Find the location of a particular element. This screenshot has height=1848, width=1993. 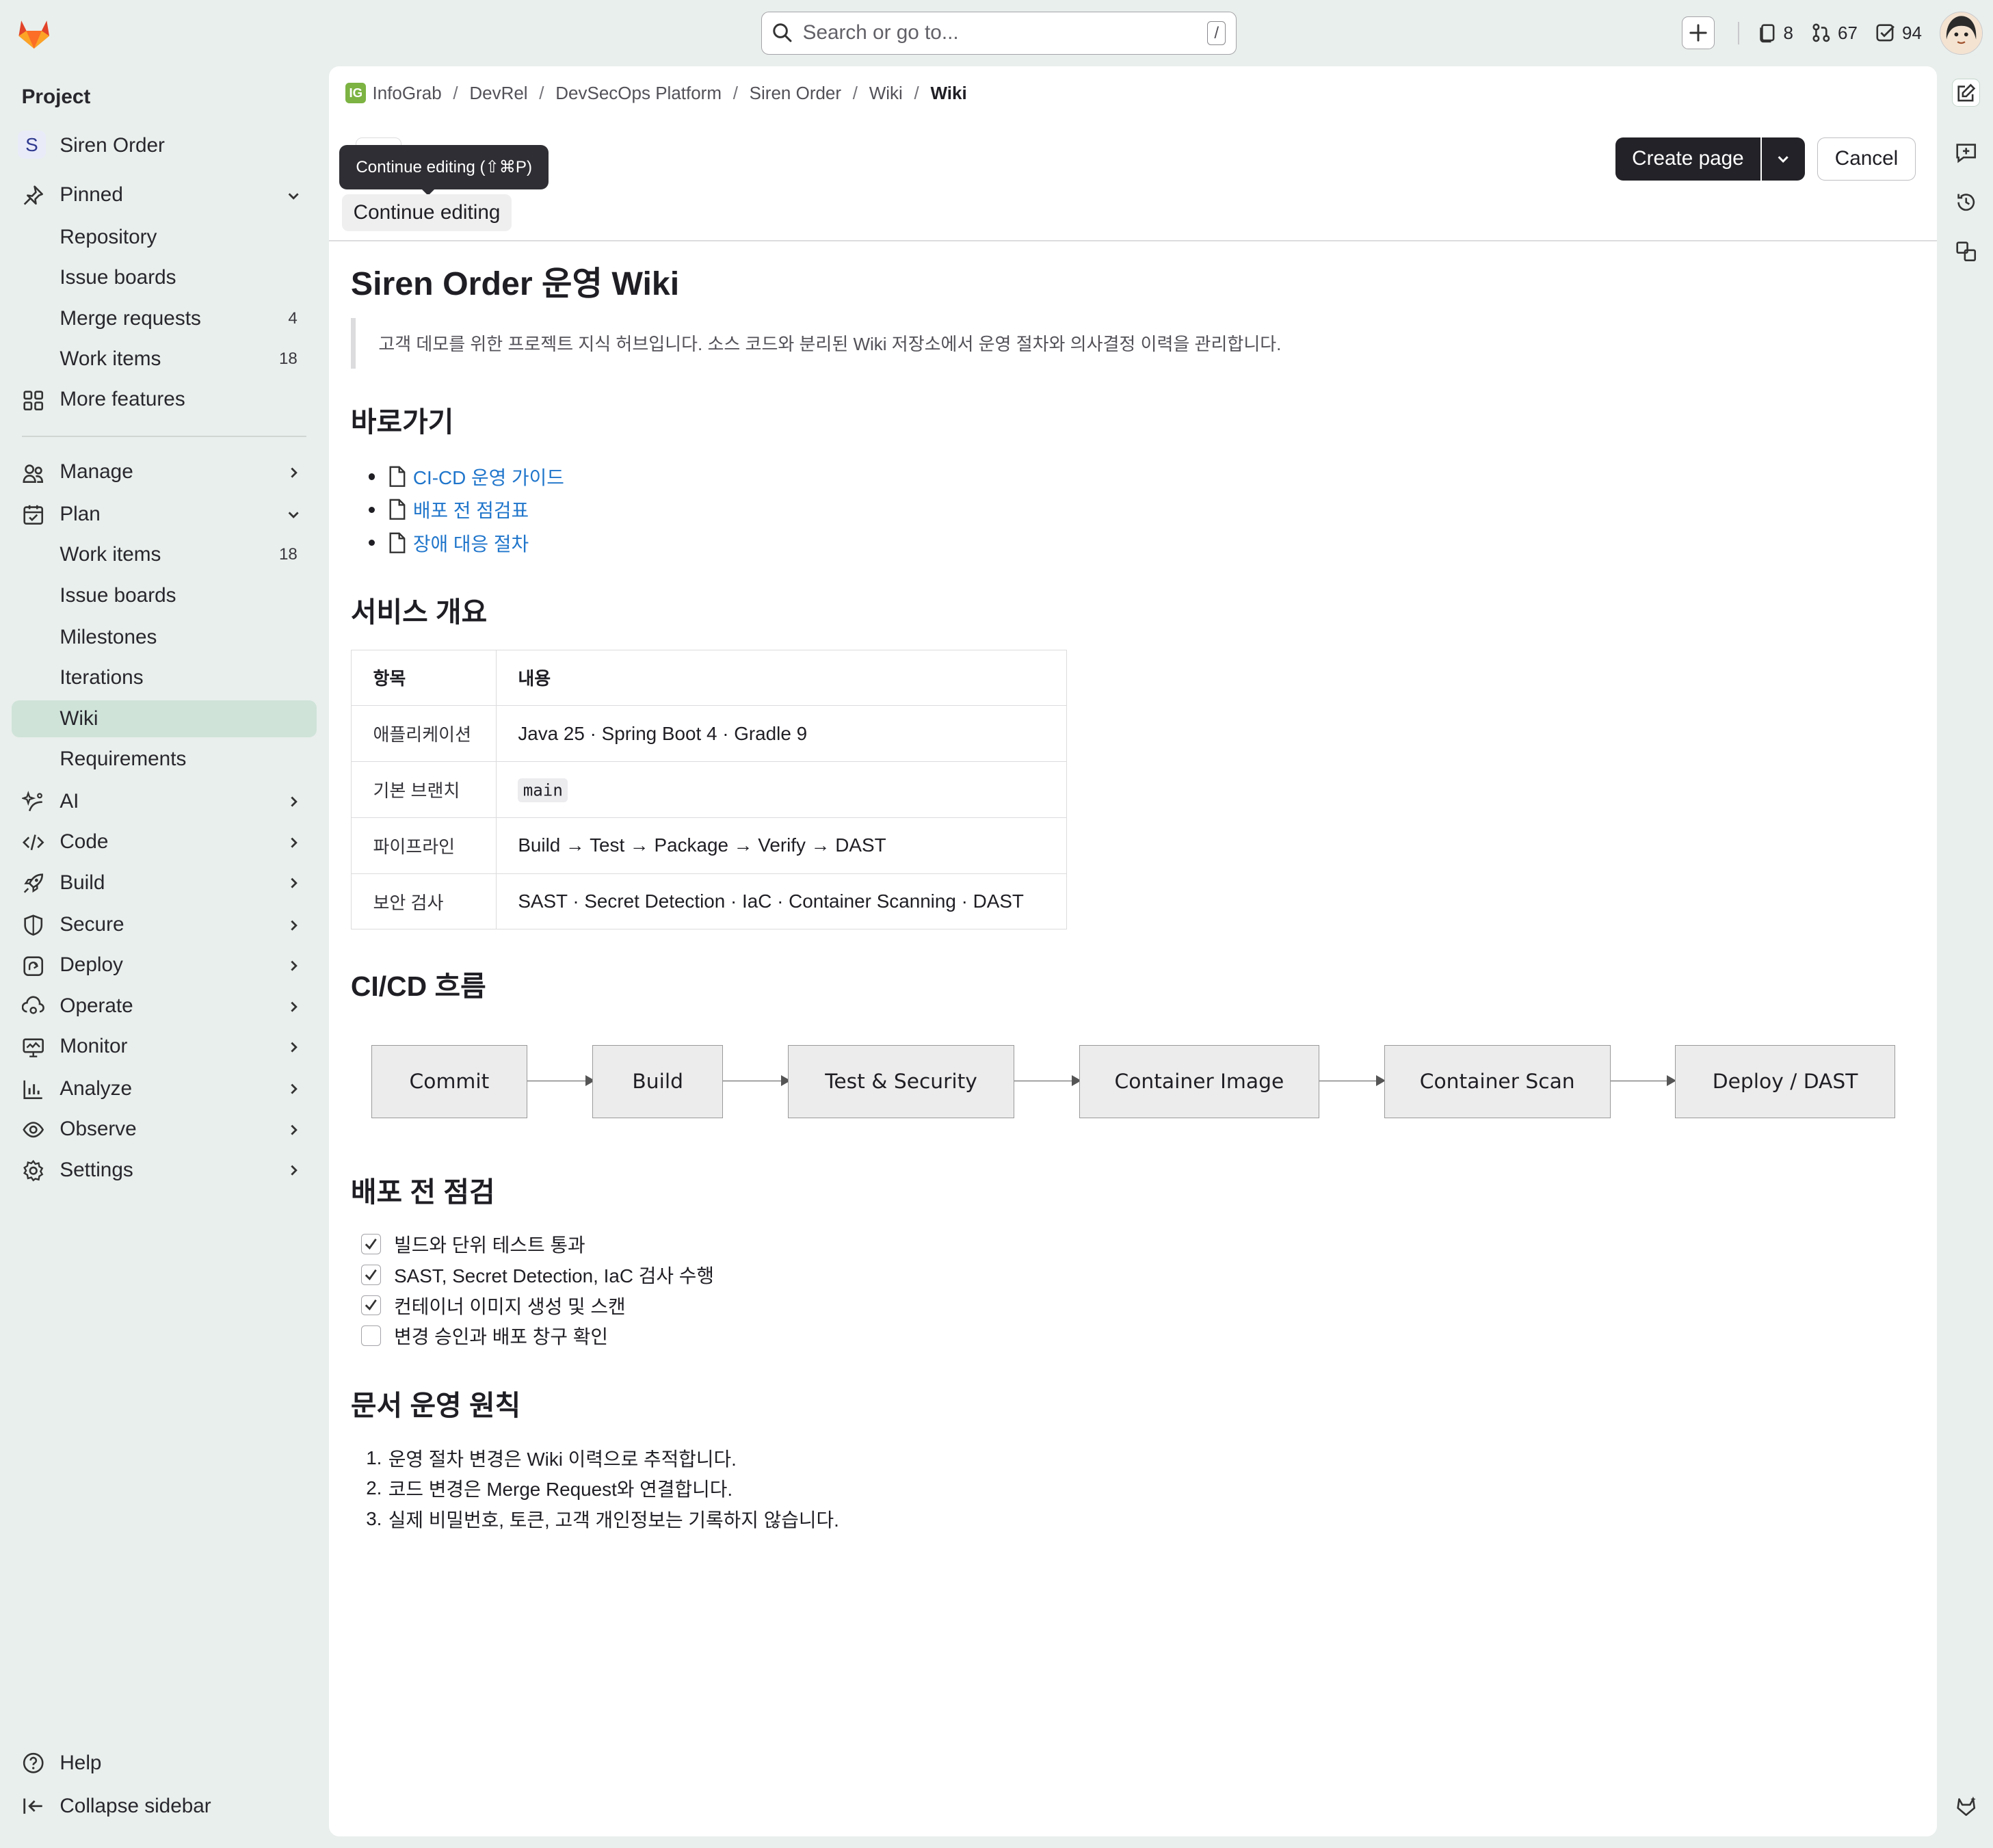

todos-counter: 94 is located at coordinates (1898, 33).